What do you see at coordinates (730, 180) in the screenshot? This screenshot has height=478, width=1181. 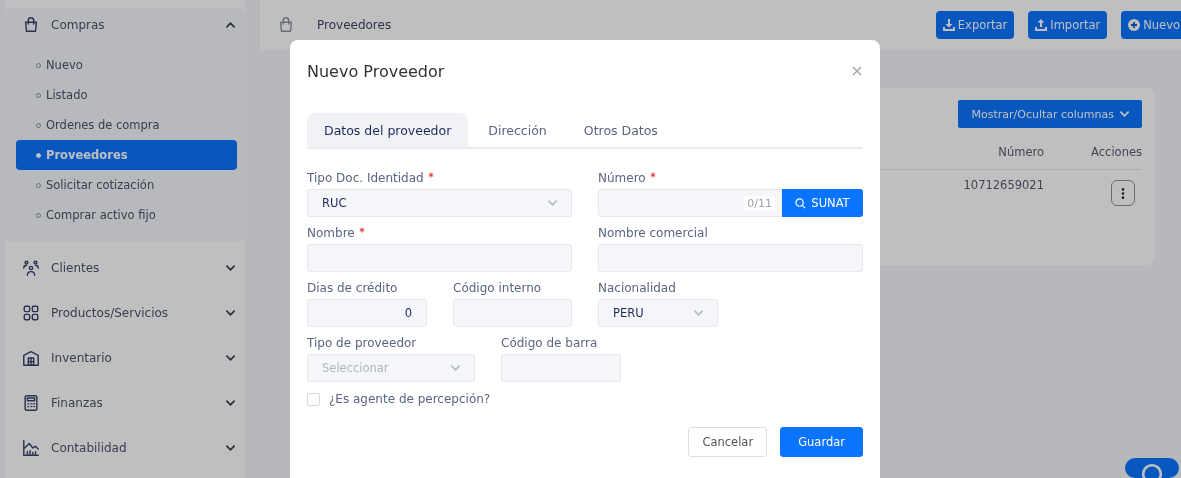 I see `field-label: Número` at bounding box center [730, 180].